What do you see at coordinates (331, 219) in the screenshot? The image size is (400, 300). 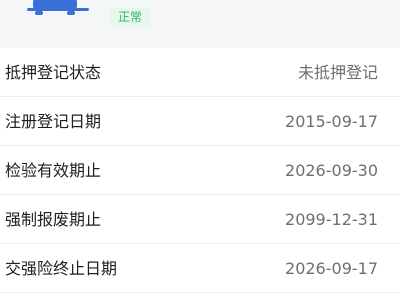 I see `scrap-deadline-value: 2099-12-31` at bounding box center [331, 219].